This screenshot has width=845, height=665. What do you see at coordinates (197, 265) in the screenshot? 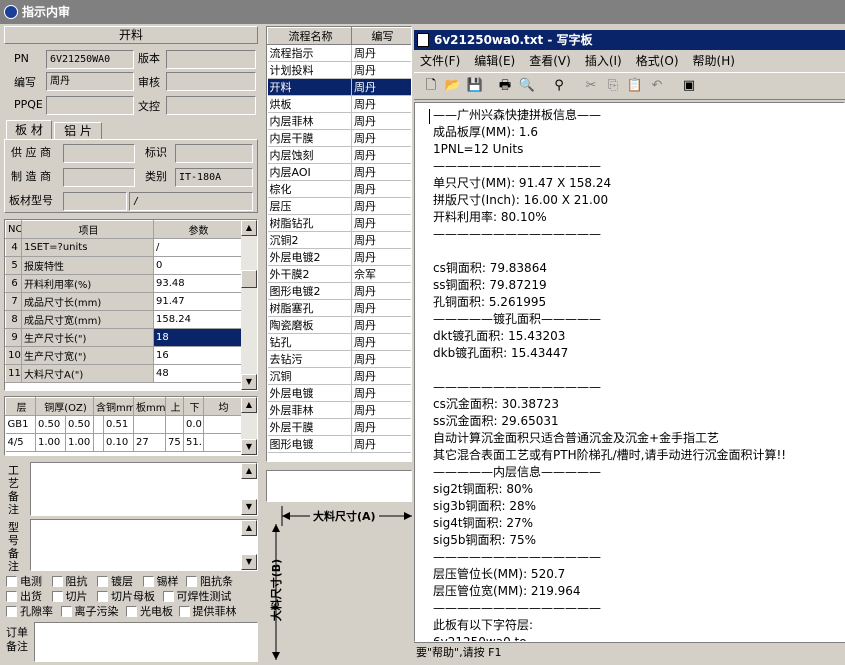
I see `row-value: 0` at bounding box center [197, 265].